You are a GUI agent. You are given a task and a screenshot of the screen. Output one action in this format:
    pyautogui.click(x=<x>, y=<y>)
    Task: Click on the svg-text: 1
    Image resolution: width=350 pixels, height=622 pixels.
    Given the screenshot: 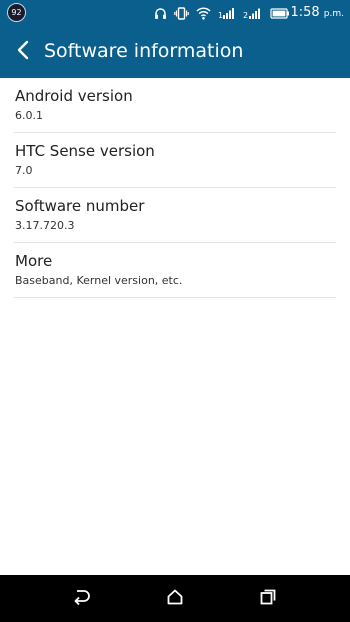 What is the action you would take?
    pyautogui.click(x=220, y=15)
    